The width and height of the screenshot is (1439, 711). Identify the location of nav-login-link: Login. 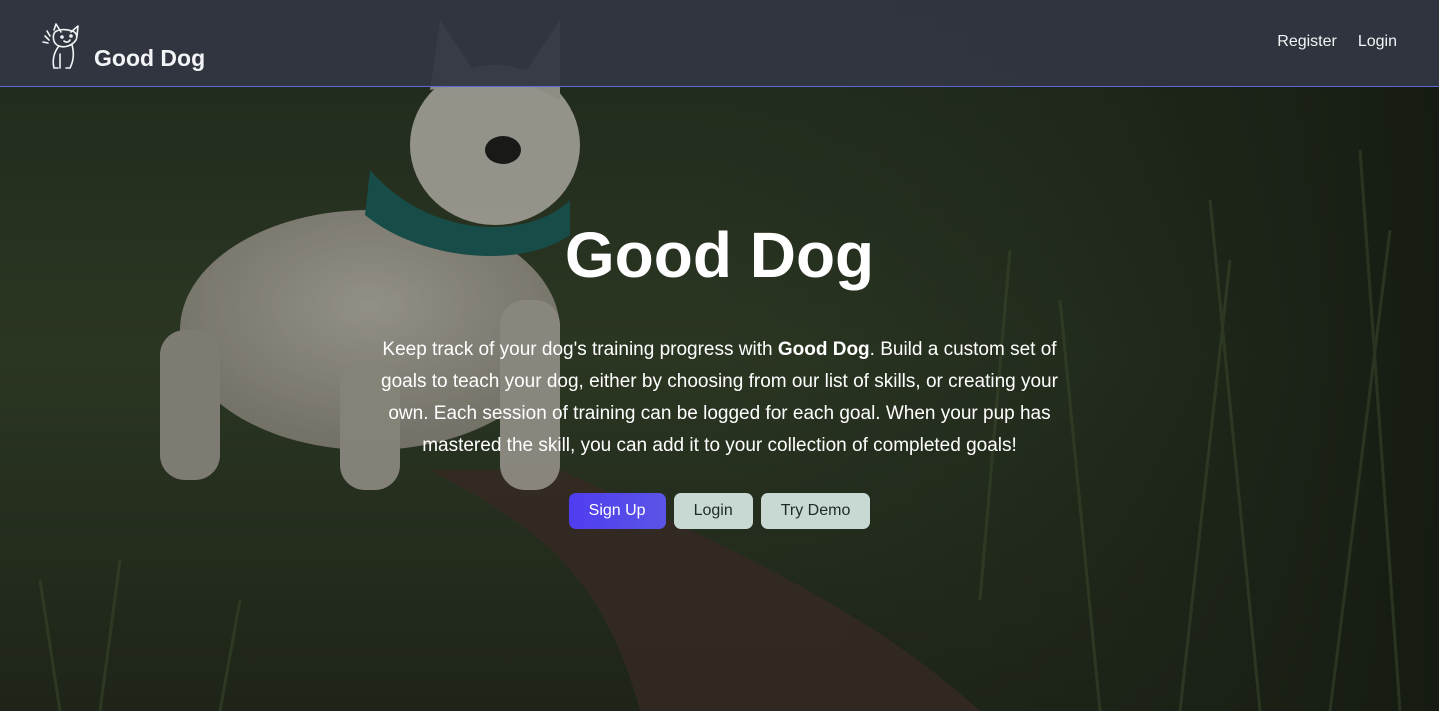
(1377, 42).